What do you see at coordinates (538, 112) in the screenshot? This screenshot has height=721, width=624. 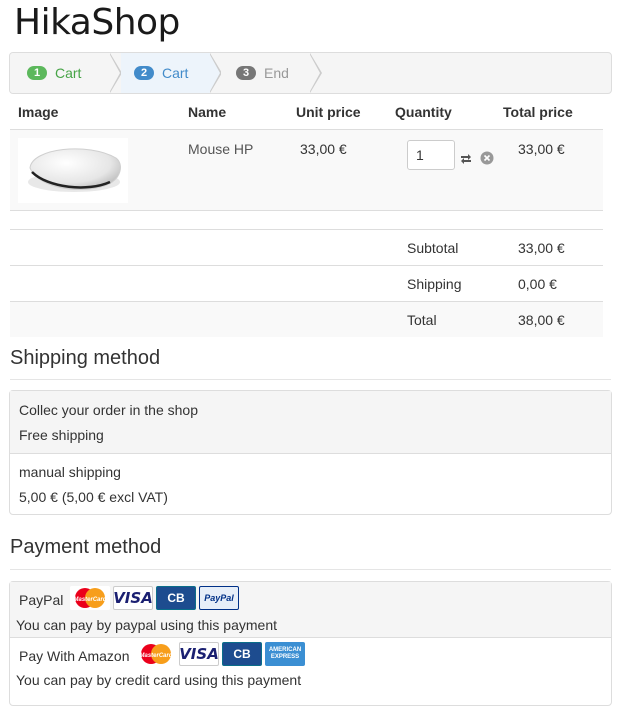 I see `col-header-total-price: Total price` at bounding box center [538, 112].